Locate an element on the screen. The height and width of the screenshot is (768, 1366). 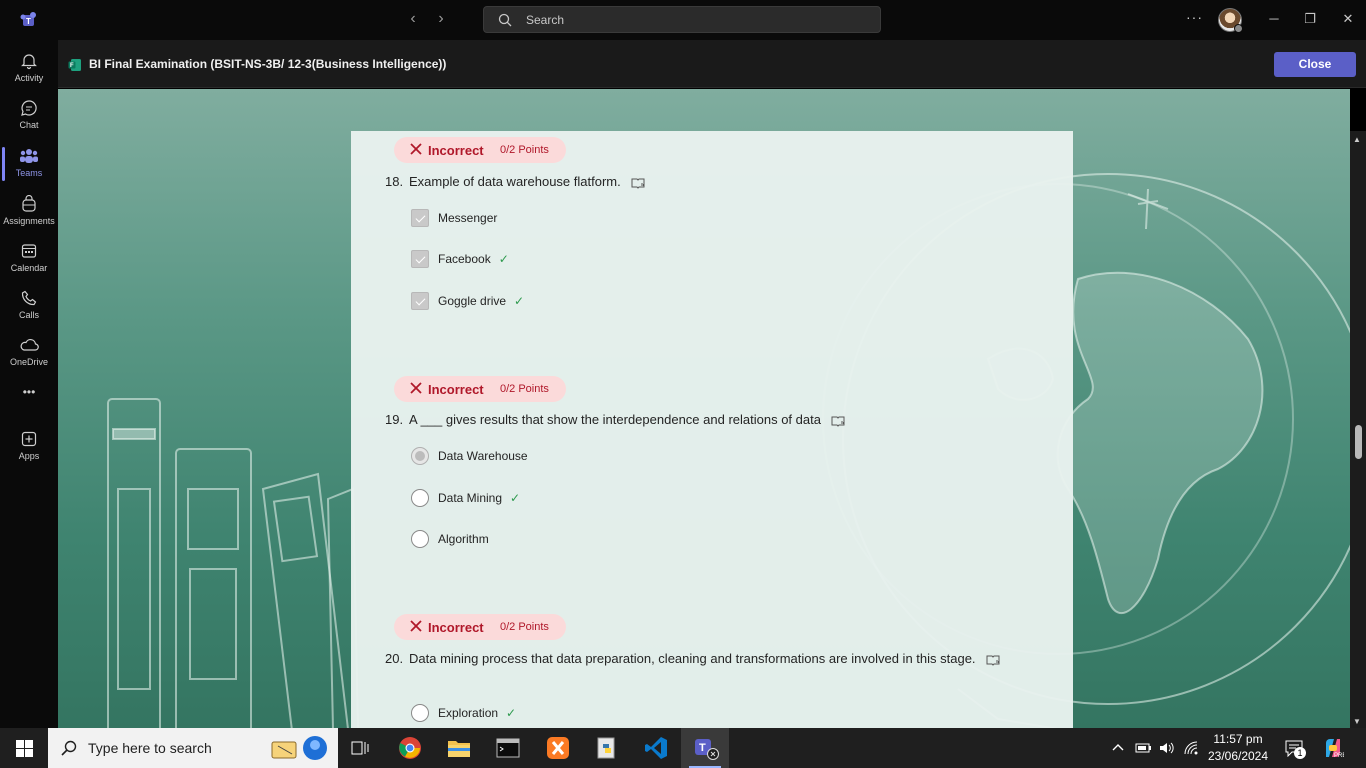
rail-item-apps: Apps is located at coordinates (29, 447).